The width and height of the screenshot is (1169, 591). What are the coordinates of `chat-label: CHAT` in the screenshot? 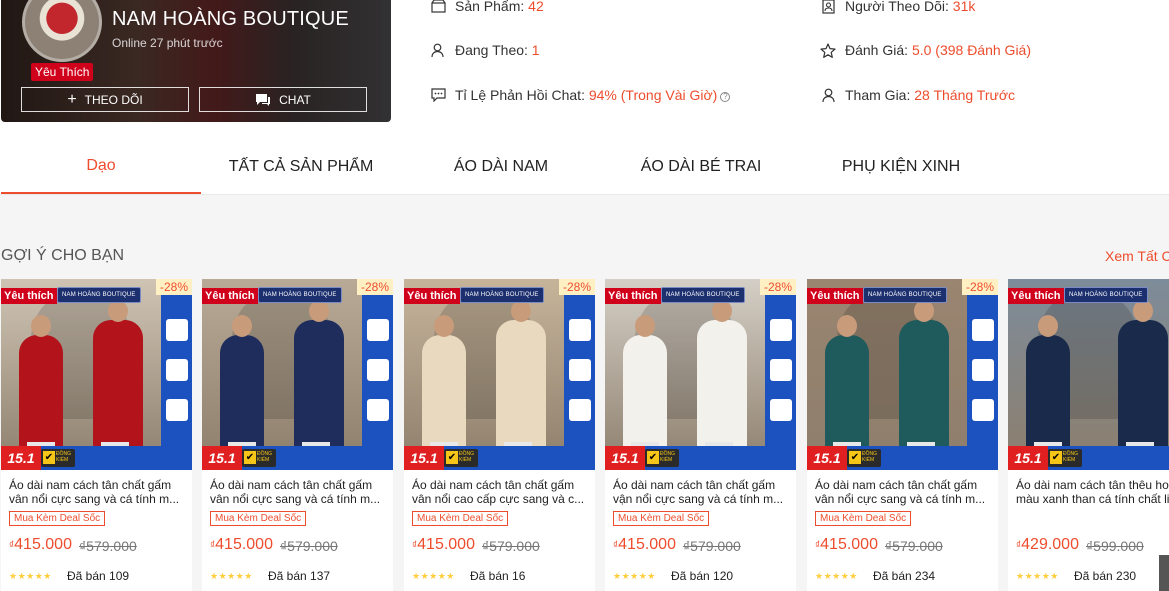 It's located at (295, 99).